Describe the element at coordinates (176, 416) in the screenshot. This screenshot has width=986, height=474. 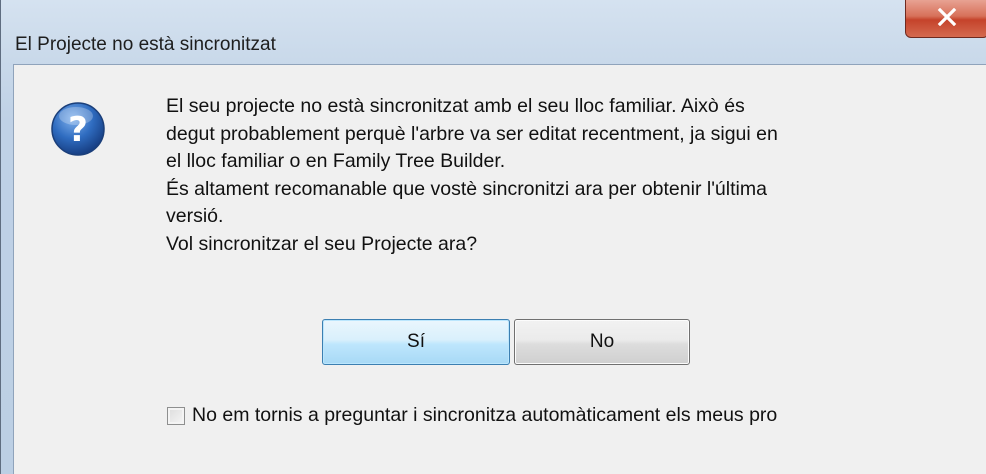
I see `dont-ask-checkbox` at that location.